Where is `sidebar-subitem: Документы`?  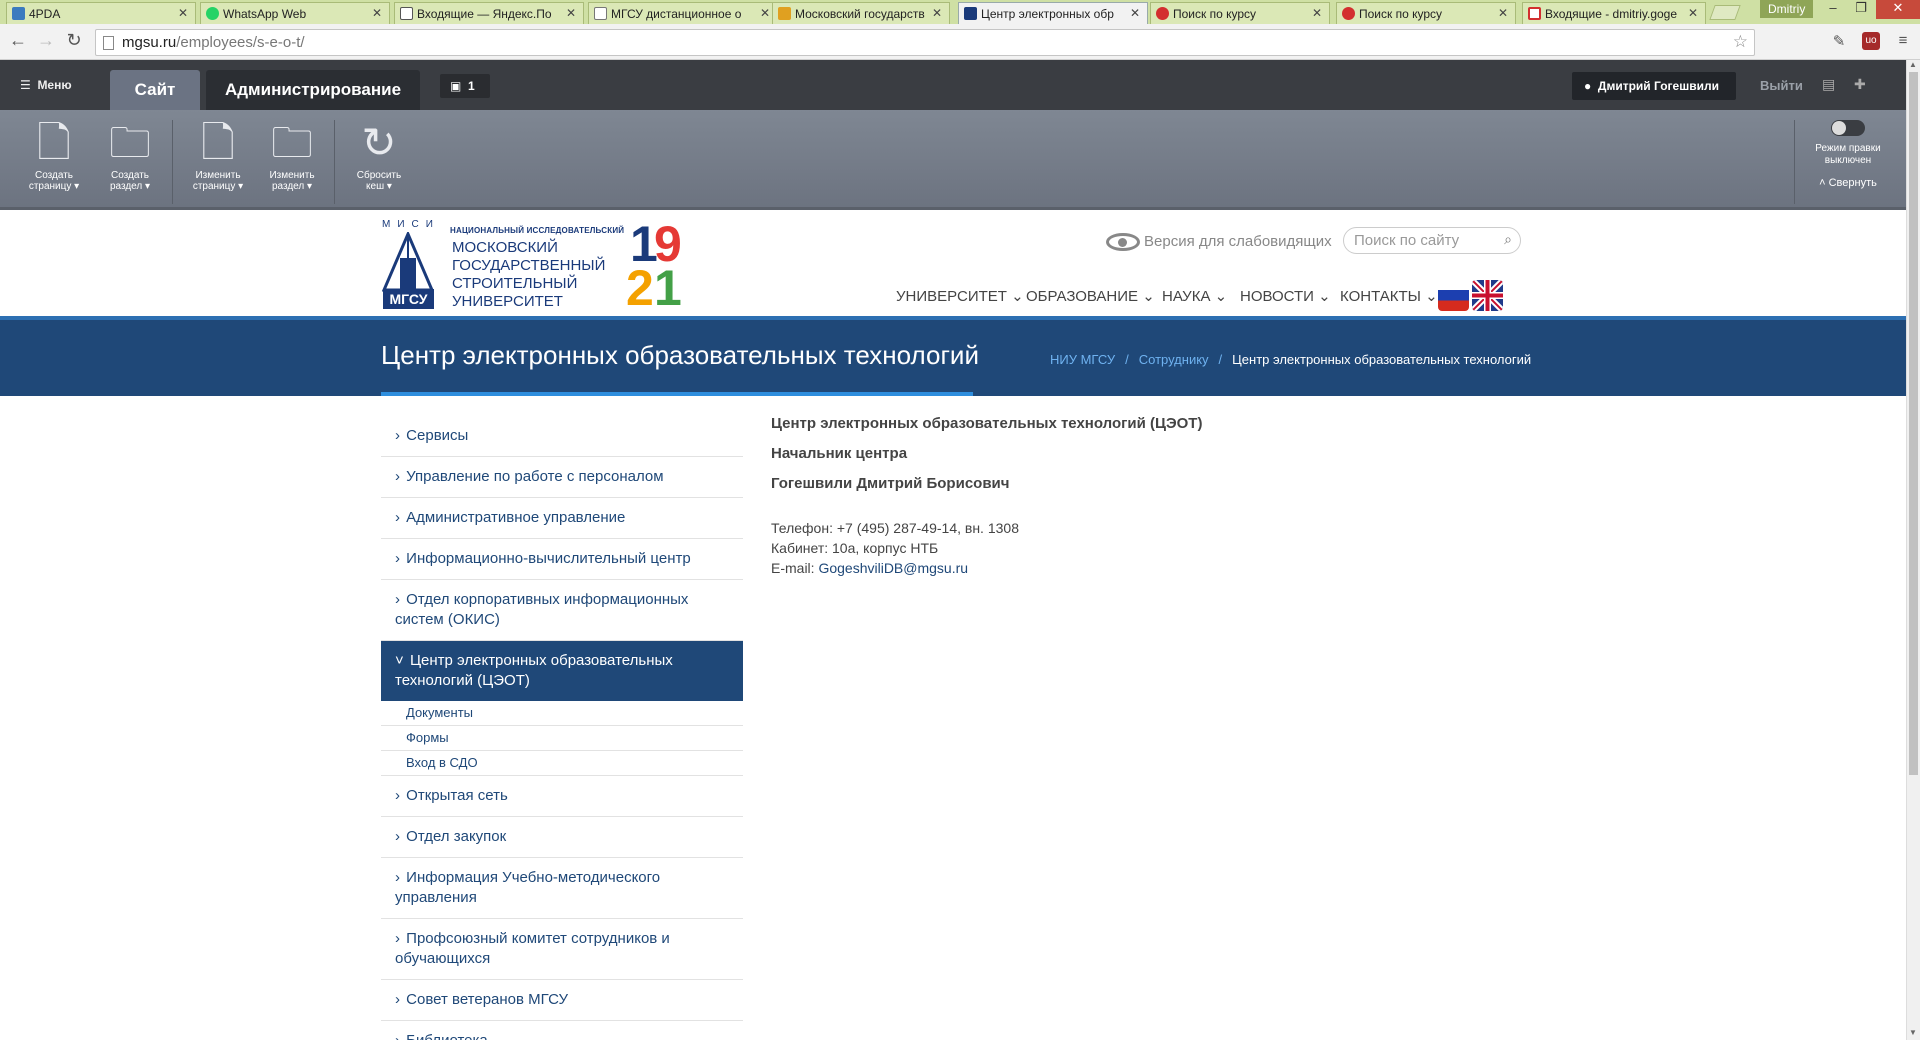
sidebar-subitem: Документы is located at coordinates (562, 713).